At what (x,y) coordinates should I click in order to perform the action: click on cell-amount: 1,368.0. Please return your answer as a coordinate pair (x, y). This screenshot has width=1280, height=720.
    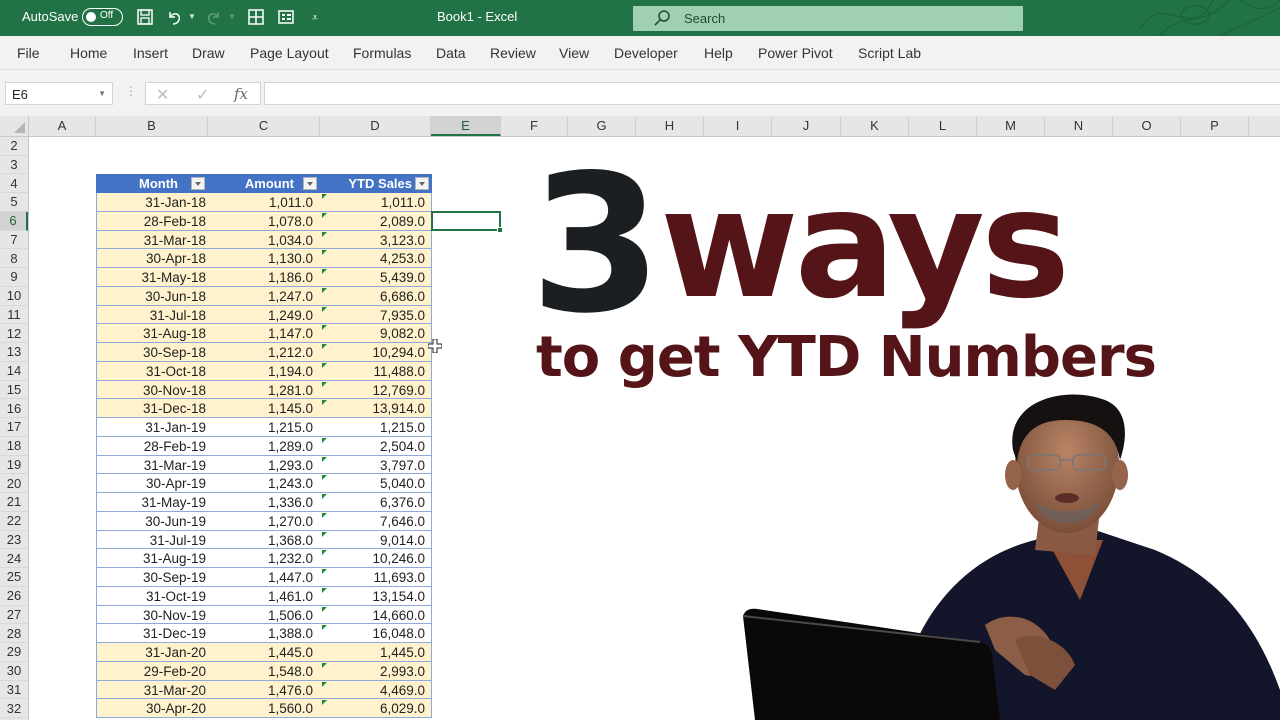
    Looking at the image, I should click on (261, 540).